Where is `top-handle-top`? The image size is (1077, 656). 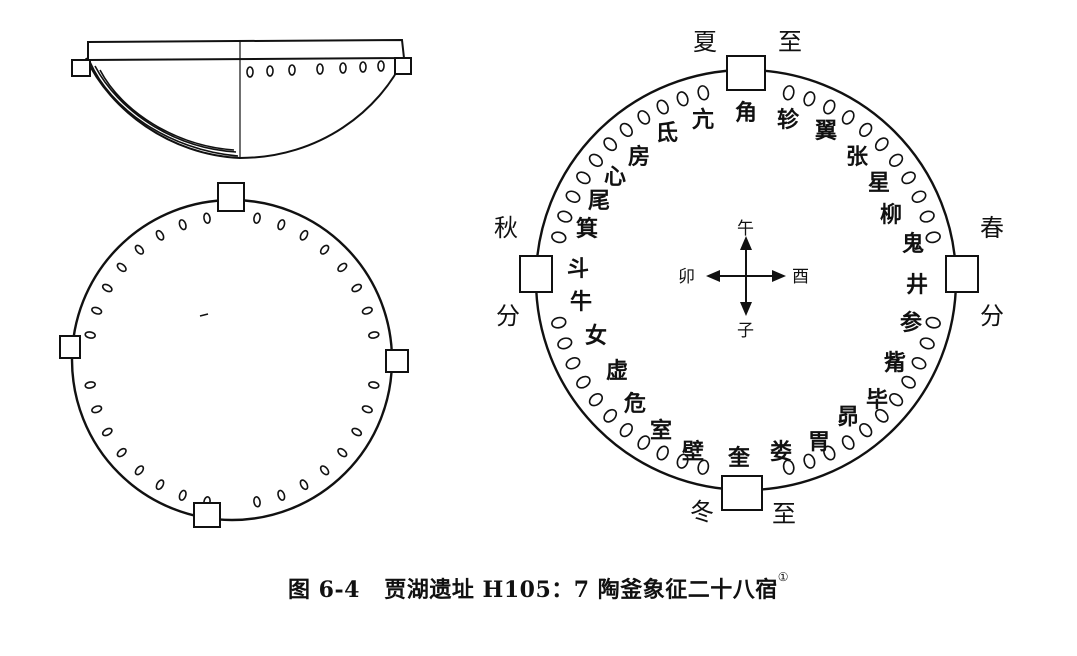
top-handle-top is located at coordinates (231, 197).